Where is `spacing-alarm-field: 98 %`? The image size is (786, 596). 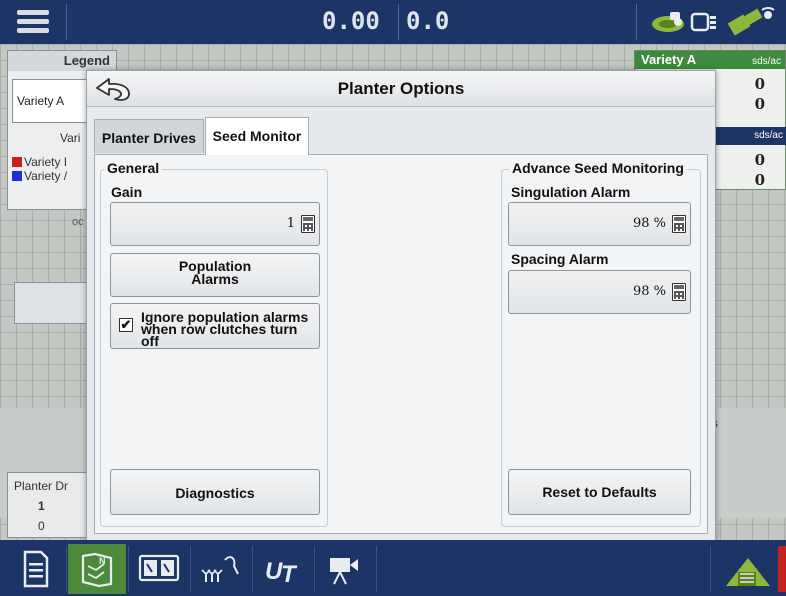 spacing-alarm-field: 98 % is located at coordinates (599, 292).